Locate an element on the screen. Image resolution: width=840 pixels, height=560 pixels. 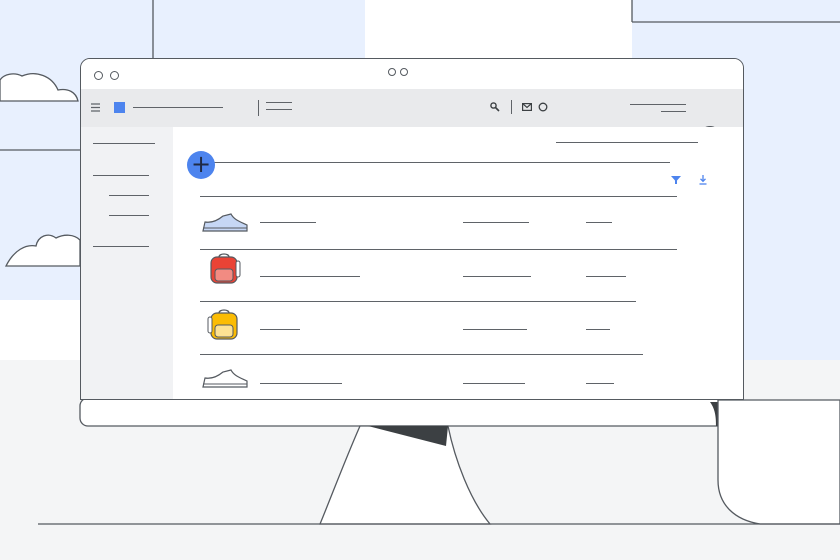
yellow-backpack-icon is located at coordinates (222, 324).